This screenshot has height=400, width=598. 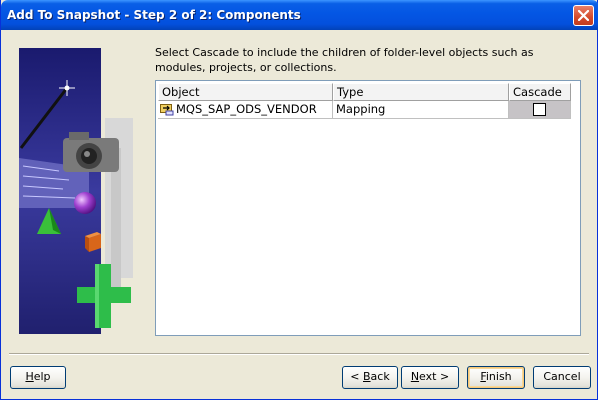 What do you see at coordinates (29, 376) in the screenshot?
I see `help-button-accel: H` at bounding box center [29, 376].